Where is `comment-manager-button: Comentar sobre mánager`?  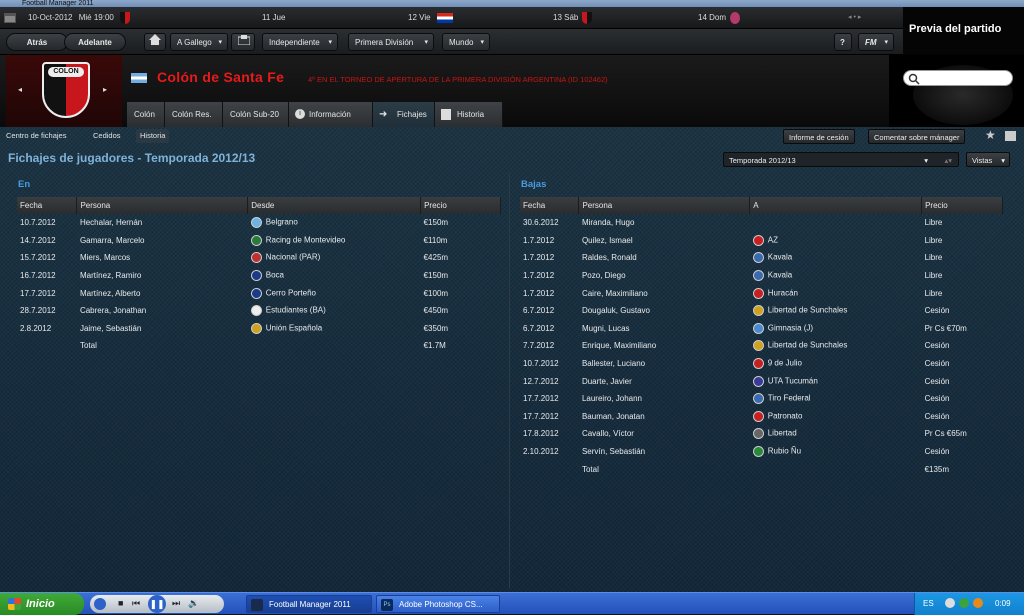 comment-manager-button: Comentar sobre mánager is located at coordinates (917, 136).